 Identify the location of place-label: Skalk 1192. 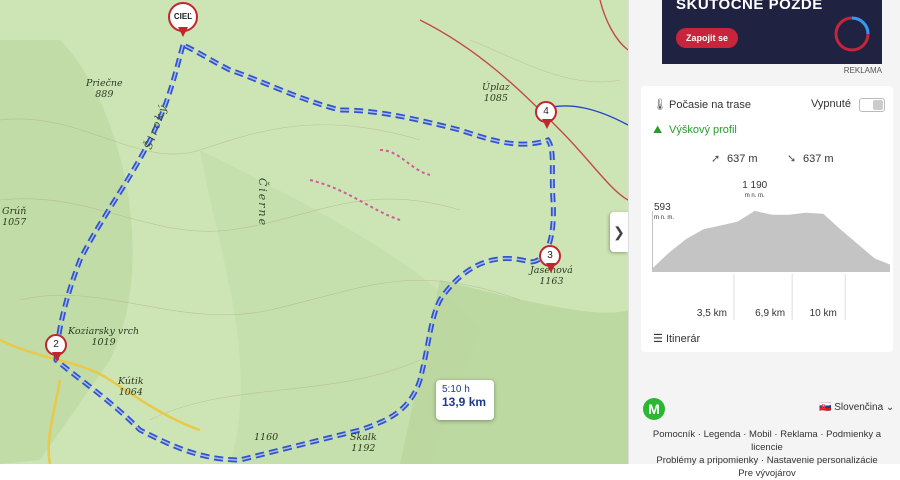
(363, 443).